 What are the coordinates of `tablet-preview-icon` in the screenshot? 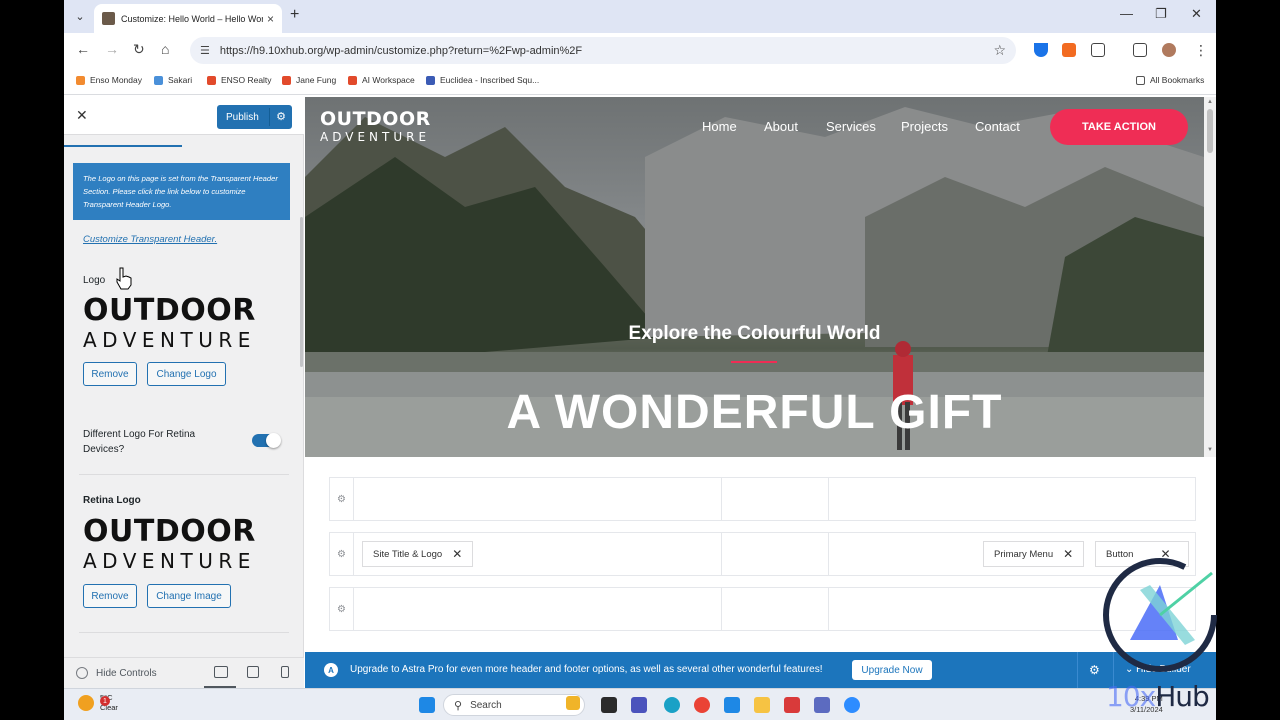 It's located at (253, 672).